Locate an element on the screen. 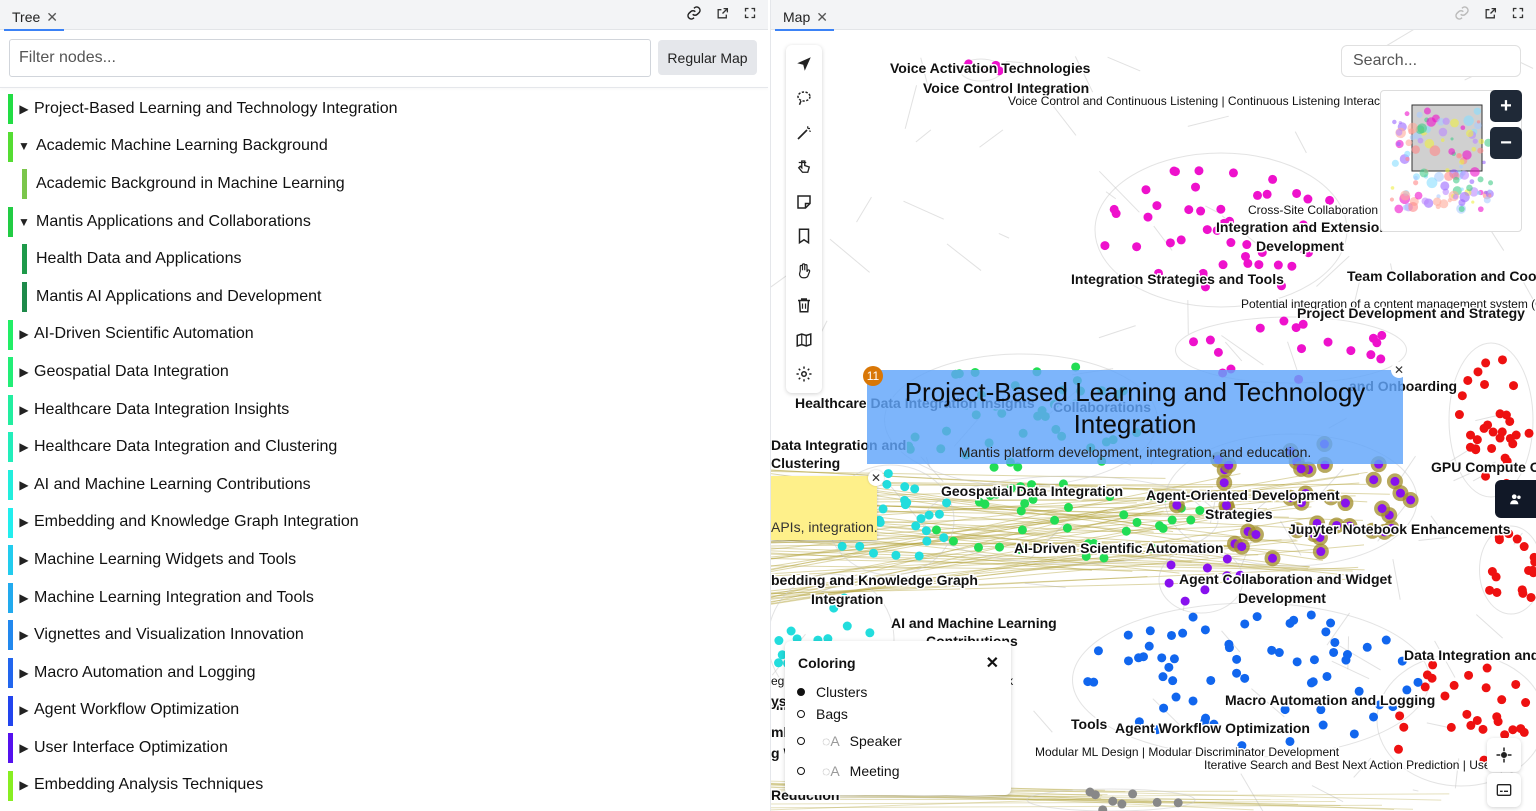 The width and height of the screenshot is (1536, 811). tab-active-indicator is located at coordinates (34, 30).